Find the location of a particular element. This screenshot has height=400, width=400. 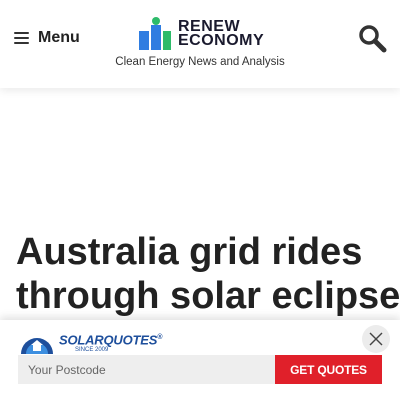

solarquotes-logo-icon is located at coordinates (37, 346).